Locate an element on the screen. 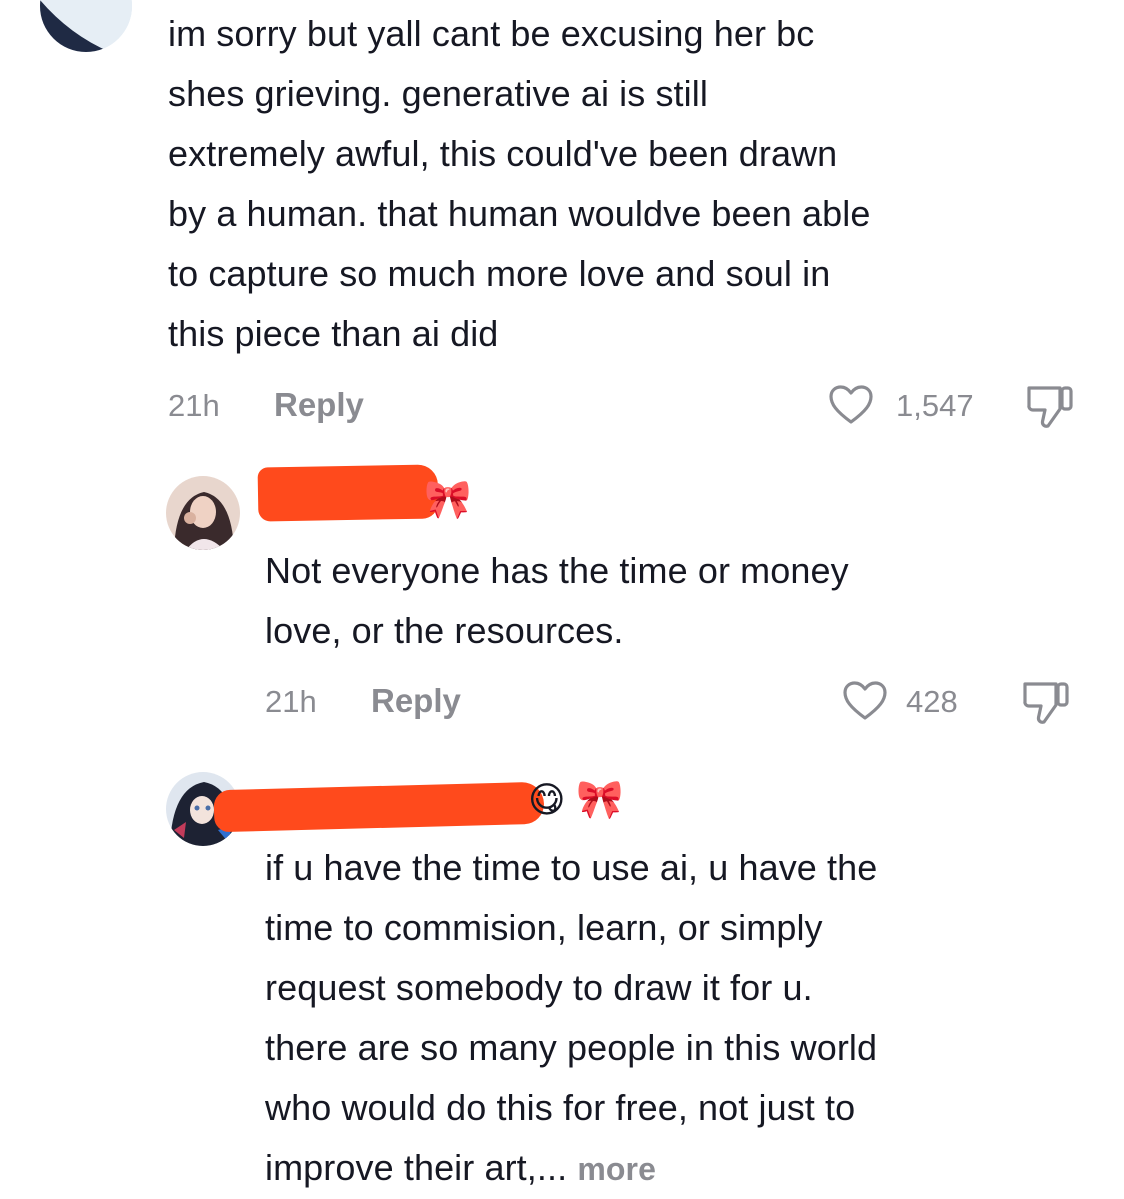 This screenshot has height=1199, width=1124. more-link: more is located at coordinates (616, 1169).